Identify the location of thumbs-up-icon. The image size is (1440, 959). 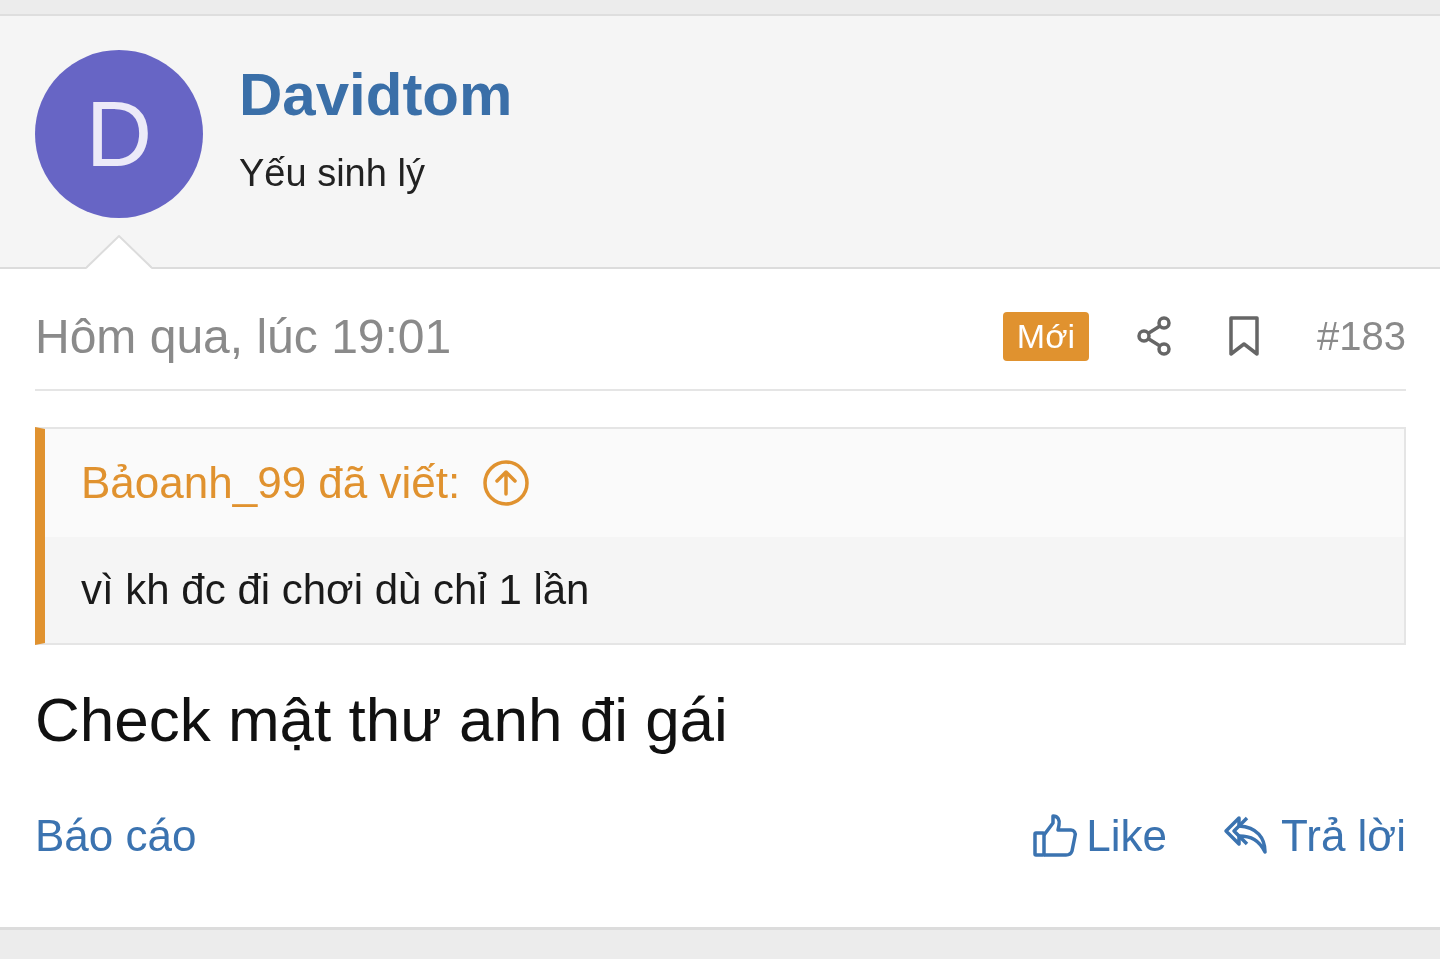
(1055, 836).